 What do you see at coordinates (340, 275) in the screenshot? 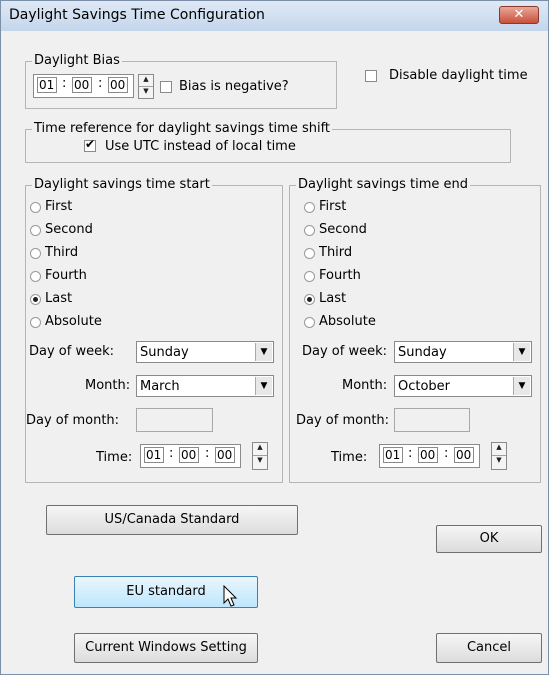
I see `end-fourth-label: Fourth` at bounding box center [340, 275].